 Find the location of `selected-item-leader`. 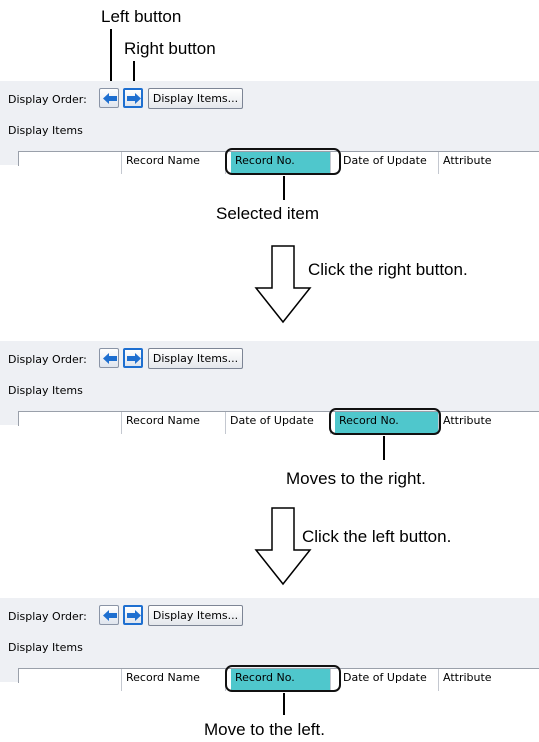

selected-item-leader is located at coordinates (284, 188).